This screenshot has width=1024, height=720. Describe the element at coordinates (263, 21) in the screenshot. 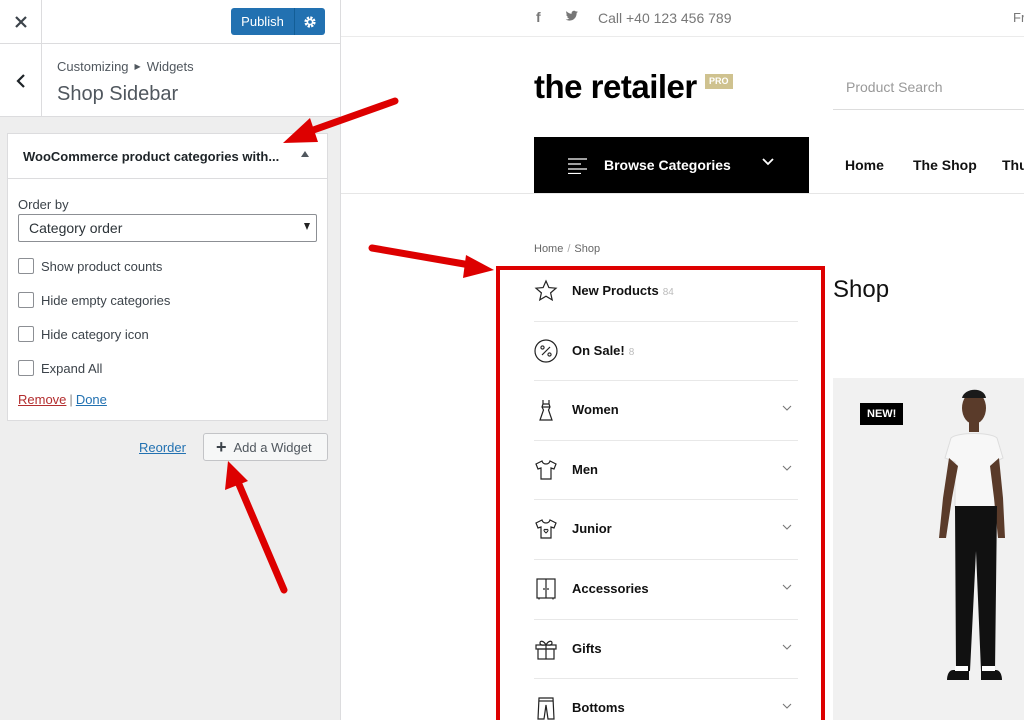

I see `publish-button: Publish` at that location.